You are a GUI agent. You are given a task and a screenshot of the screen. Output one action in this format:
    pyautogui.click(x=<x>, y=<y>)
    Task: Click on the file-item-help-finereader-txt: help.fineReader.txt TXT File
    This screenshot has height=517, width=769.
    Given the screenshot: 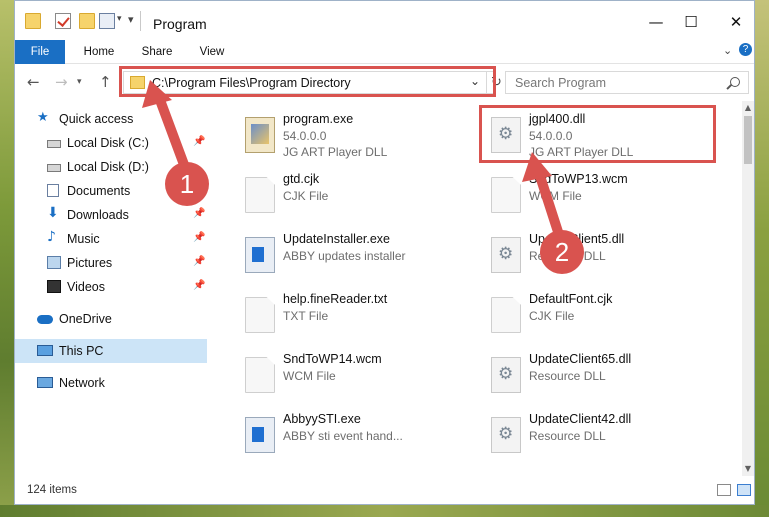 What is the action you would take?
    pyautogui.click(x=357, y=315)
    